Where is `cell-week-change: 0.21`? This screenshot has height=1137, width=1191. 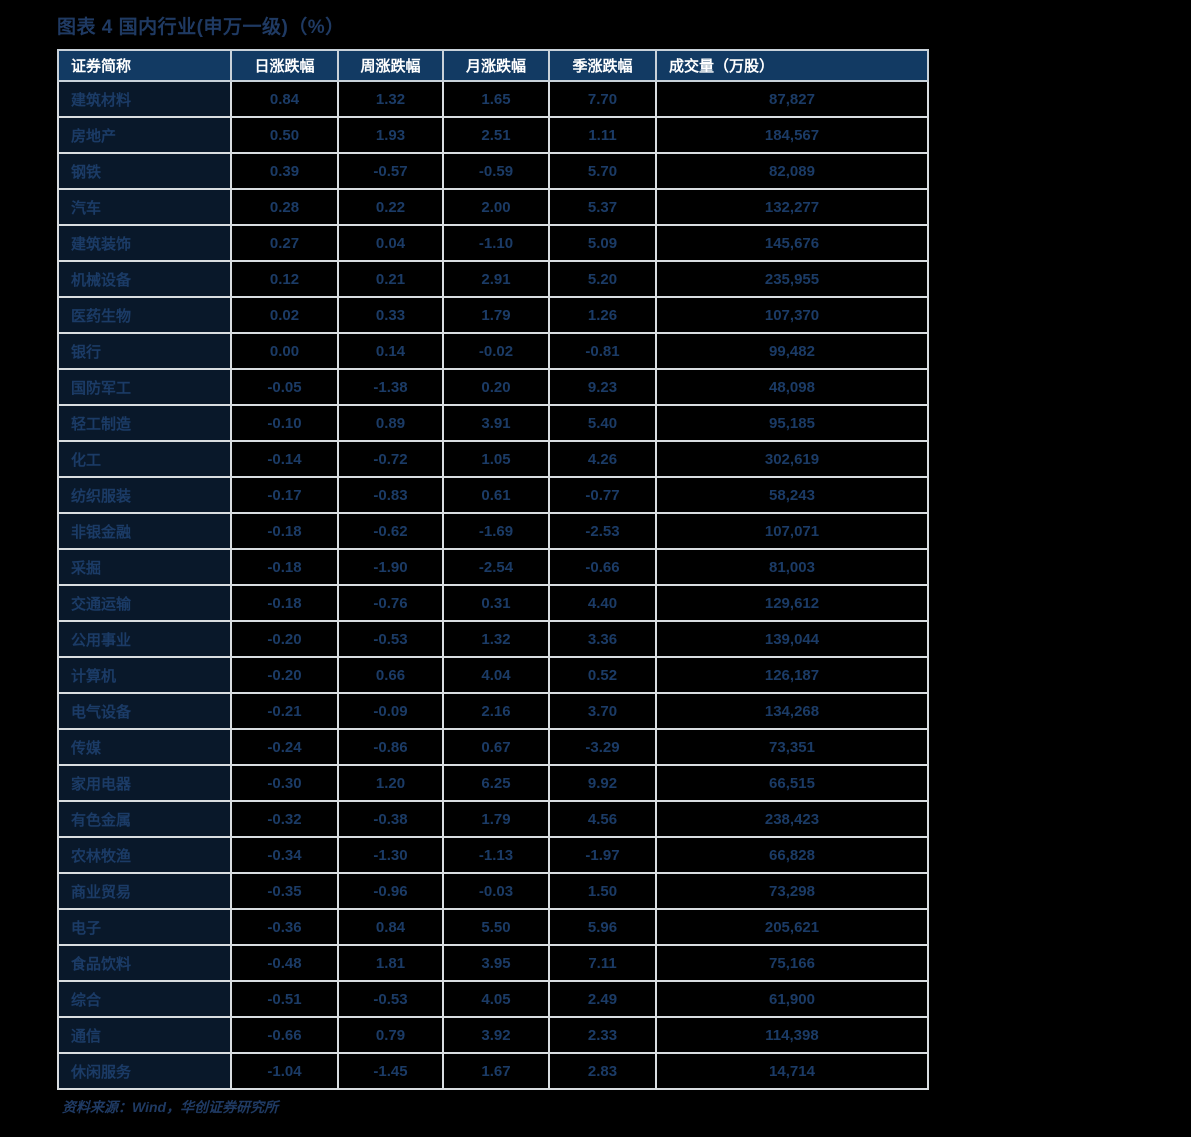
cell-week-change: 0.21 is located at coordinates (391, 280).